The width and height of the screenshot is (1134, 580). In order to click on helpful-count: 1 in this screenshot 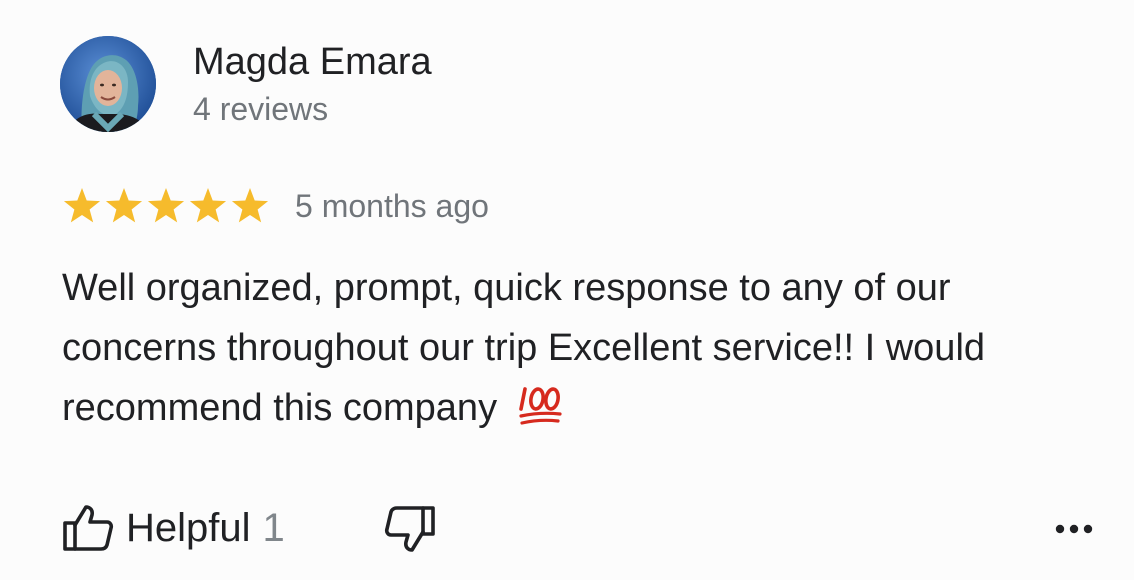, I will do `click(273, 528)`.